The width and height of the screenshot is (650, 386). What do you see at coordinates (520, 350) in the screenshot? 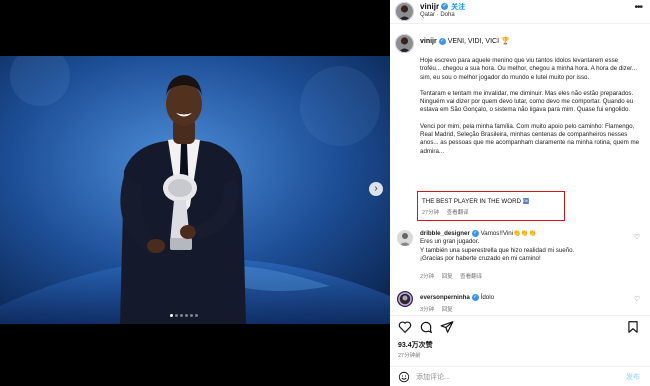
I see `post-actions: 93.4万次赞 27分钟前 发布` at bounding box center [520, 350].